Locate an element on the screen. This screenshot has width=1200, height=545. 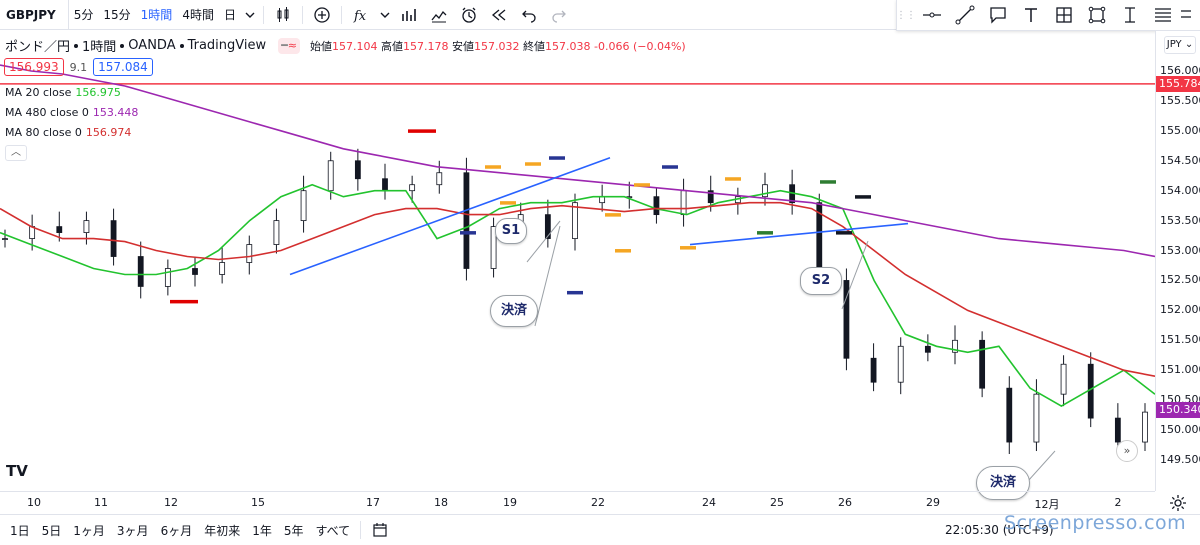
price-tick-label: 155.000 is located at coordinates (1180, 130).